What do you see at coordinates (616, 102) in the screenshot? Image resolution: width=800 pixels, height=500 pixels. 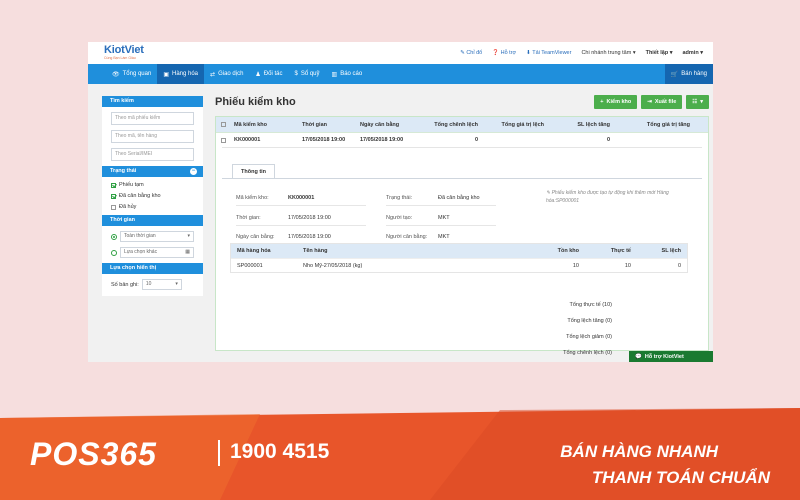 I see `add-stocktake-button: + Kiểm kho` at bounding box center [616, 102].